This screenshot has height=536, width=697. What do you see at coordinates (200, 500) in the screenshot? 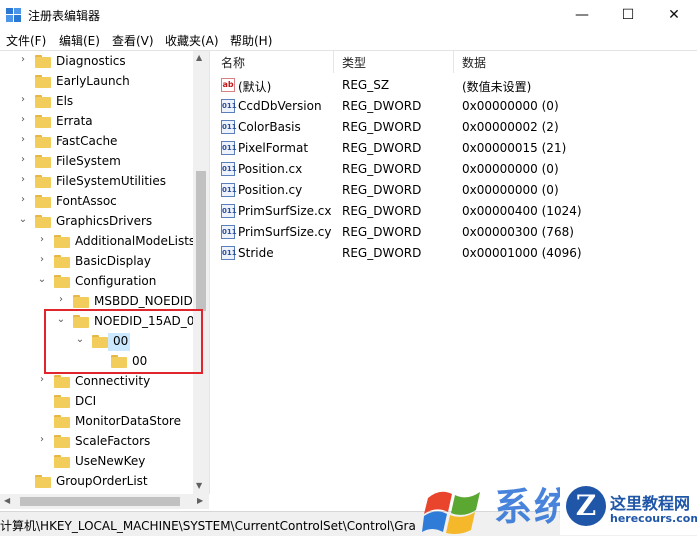
I see `scroll-right-arrow-icon: ▶` at bounding box center [200, 500].